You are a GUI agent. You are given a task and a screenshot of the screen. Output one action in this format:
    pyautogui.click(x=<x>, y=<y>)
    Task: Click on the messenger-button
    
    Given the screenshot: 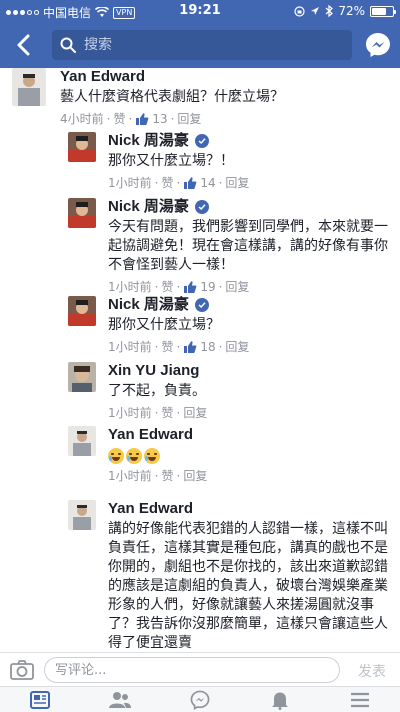 What is the action you would take?
    pyautogui.click(x=378, y=45)
    